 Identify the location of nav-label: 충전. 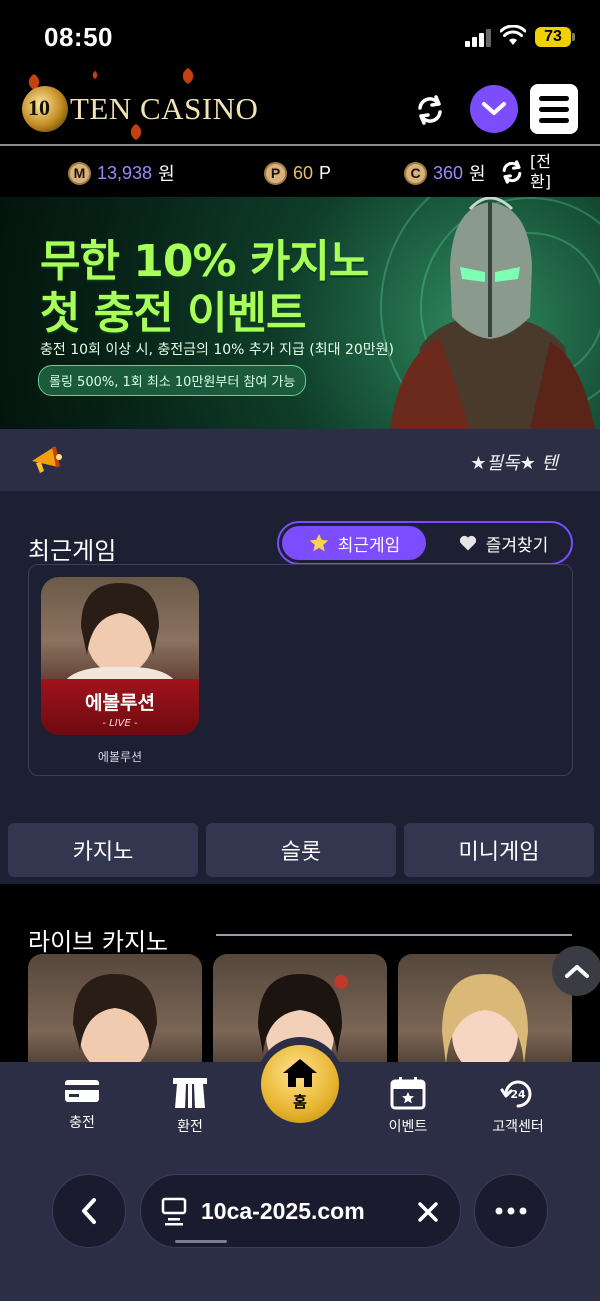
(82, 1123).